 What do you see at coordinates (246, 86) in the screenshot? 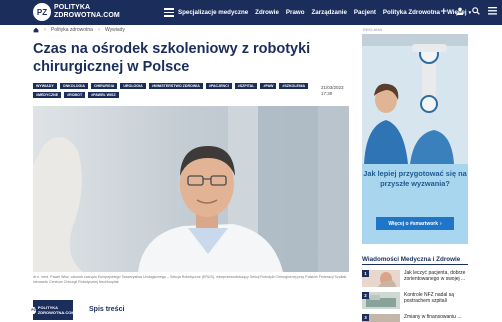
I see `tag: #SZPITAL` at bounding box center [246, 86].